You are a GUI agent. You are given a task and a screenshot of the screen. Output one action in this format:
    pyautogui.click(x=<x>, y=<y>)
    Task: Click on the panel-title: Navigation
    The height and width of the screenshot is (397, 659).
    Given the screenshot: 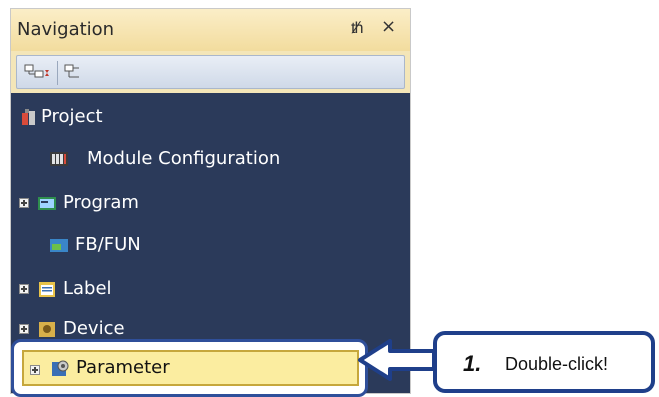 What is the action you would take?
    pyautogui.click(x=66, y=29)
    